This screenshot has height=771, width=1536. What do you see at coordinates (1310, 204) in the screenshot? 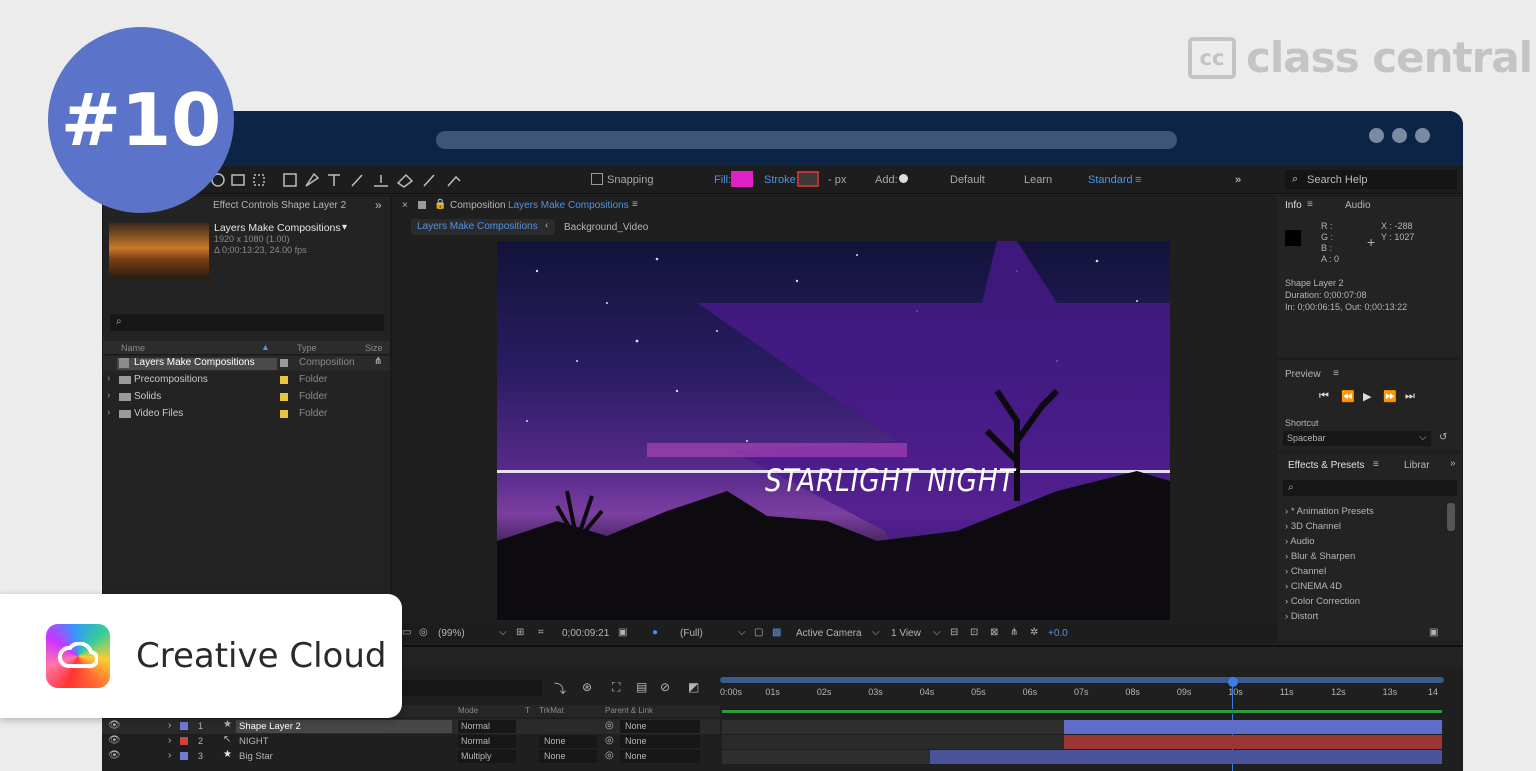
I see `info-menu-icon: ≡` at bounding box center [1310, 204].